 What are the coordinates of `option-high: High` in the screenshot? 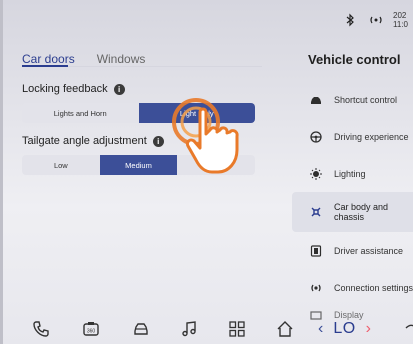 It's located at (216, 165).